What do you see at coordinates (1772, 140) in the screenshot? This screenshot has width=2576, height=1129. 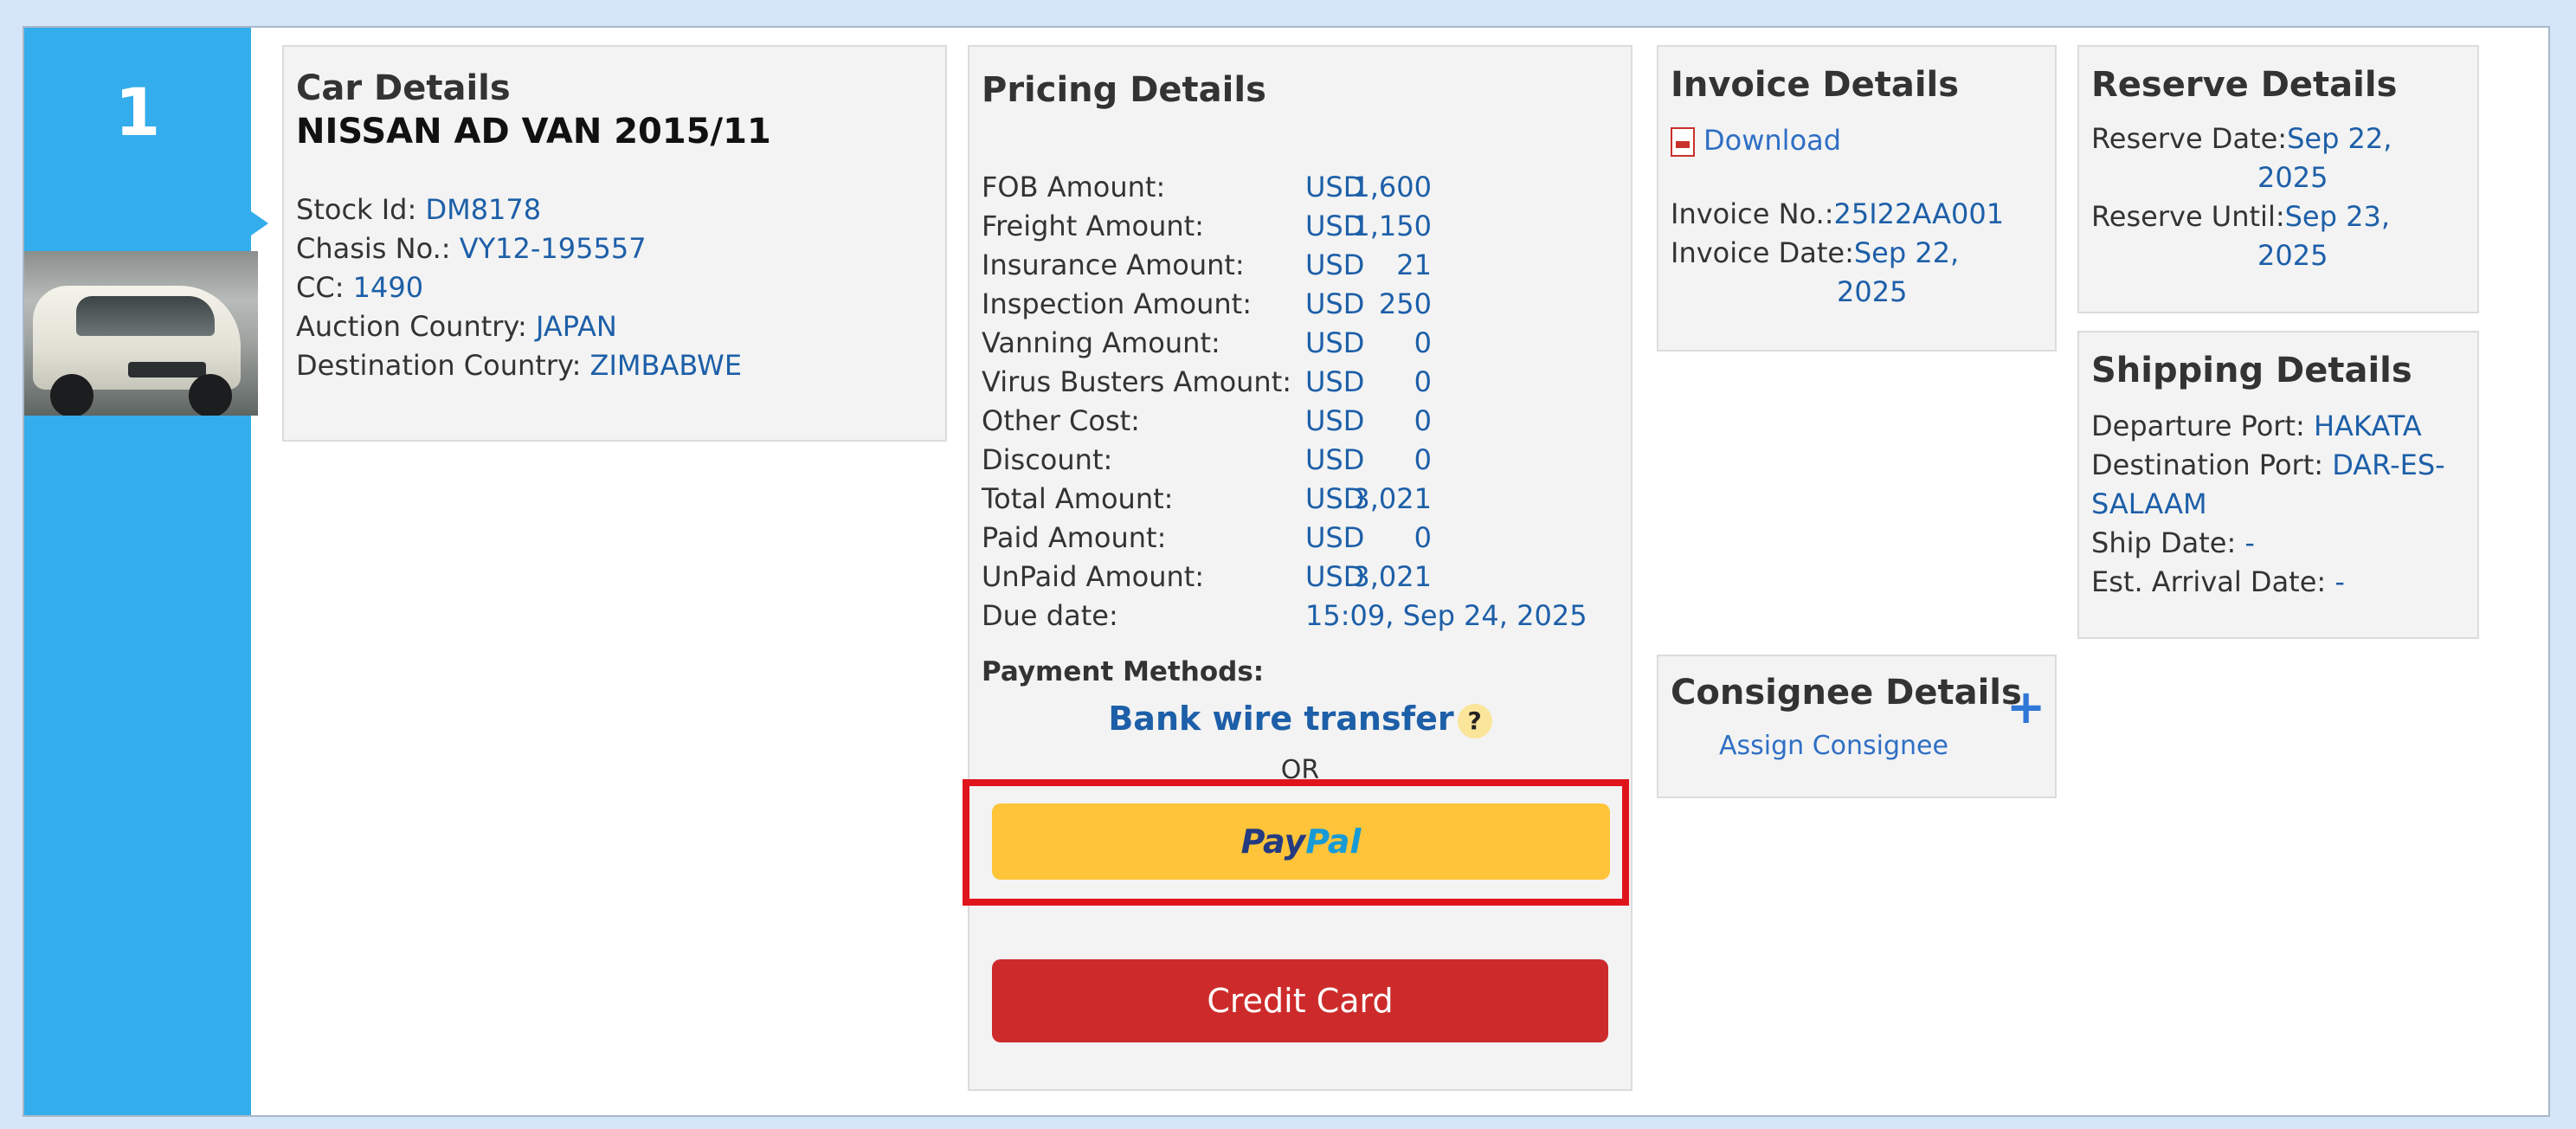 I see `download-link: Download` at bounding box center [1772, 140].